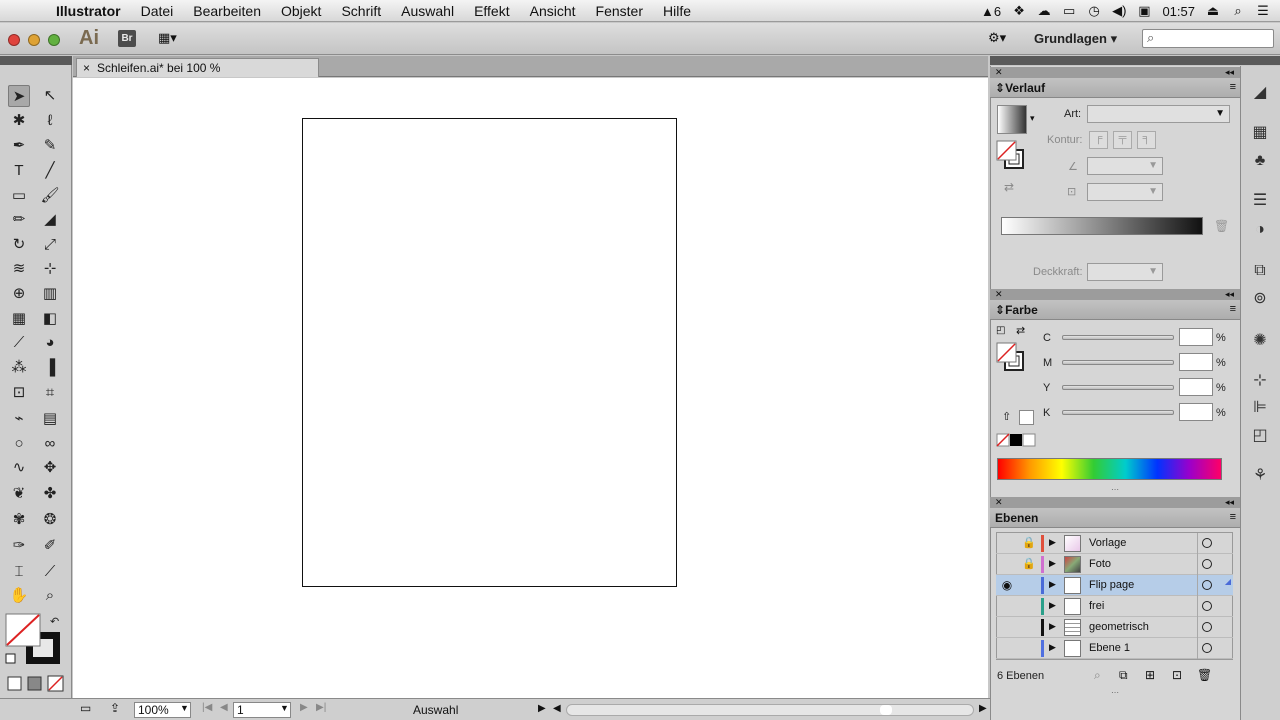 This screenshot has width=1280, height=720. Describe the element at coordinates (1123, 675) in the screenshot. I see `make-clipping-mask-icon: ⧉` at that location.